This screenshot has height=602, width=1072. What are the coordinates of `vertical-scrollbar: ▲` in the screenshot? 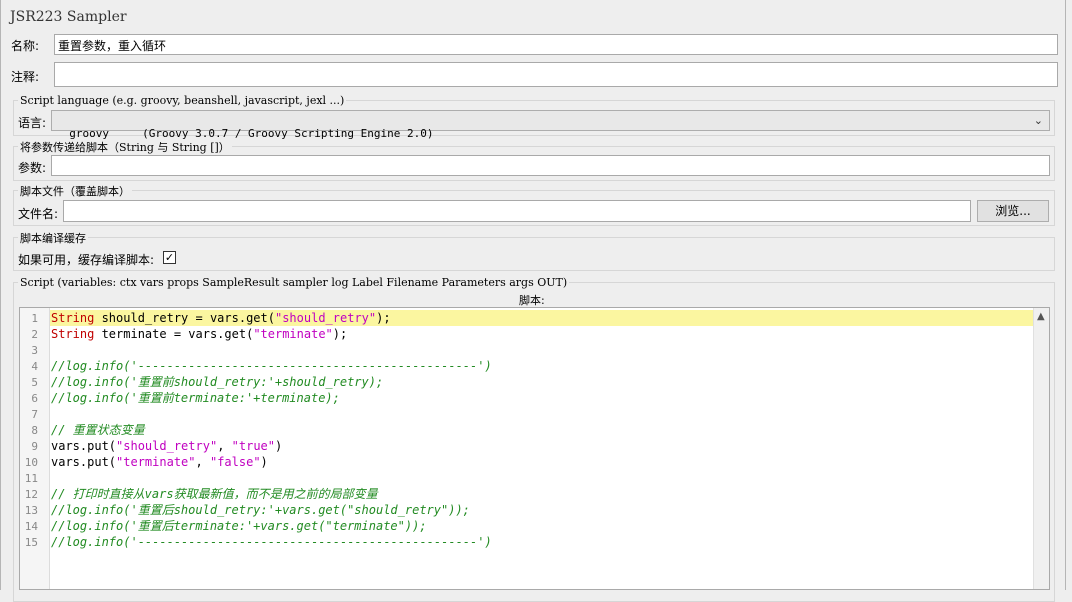 It's located at (1041, 448).